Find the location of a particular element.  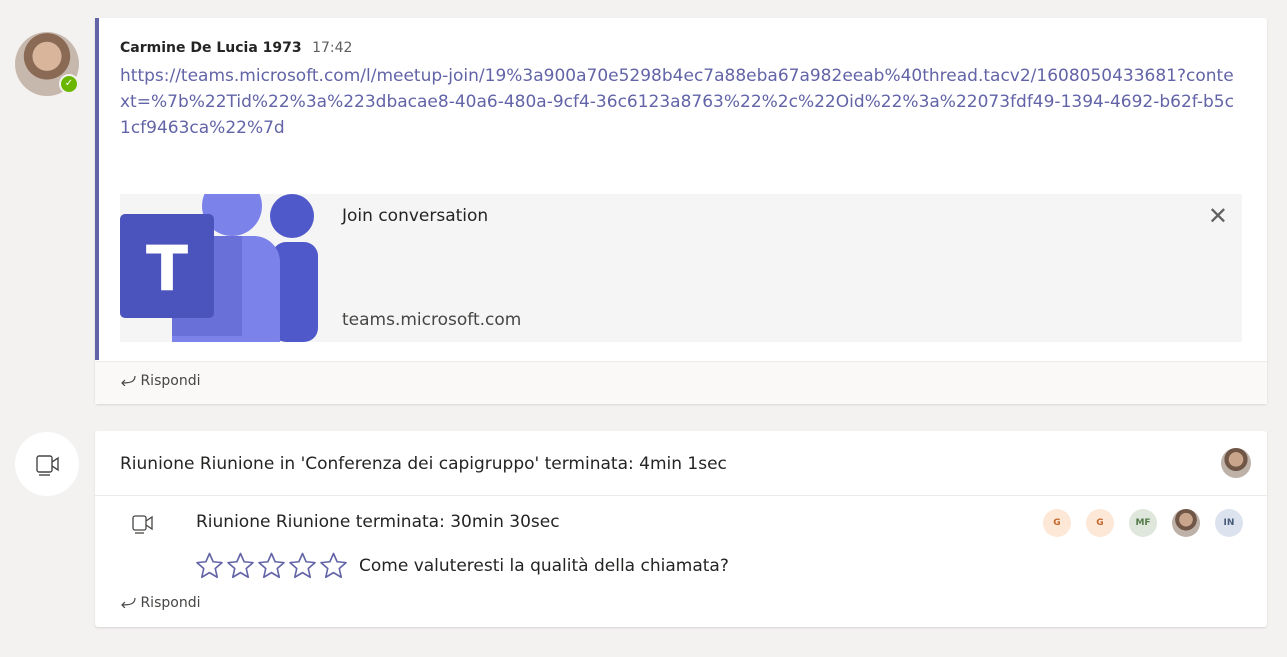

star-rating is located at coordinates (271, 566).